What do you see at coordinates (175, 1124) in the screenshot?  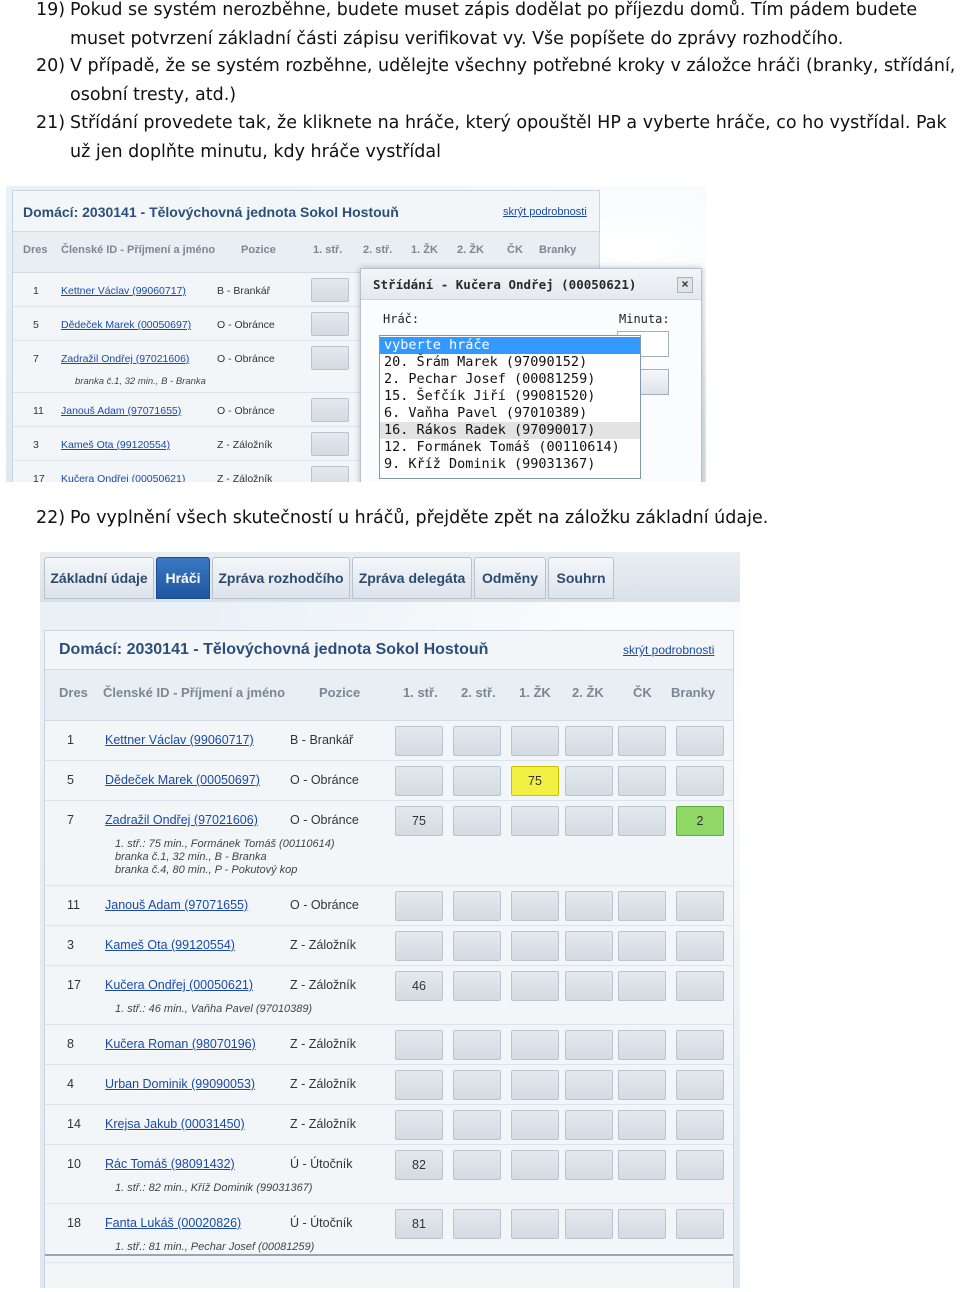 I see `player-name-link: Krejsa Jakub (00031450)` at bounding box center [175, 1124].